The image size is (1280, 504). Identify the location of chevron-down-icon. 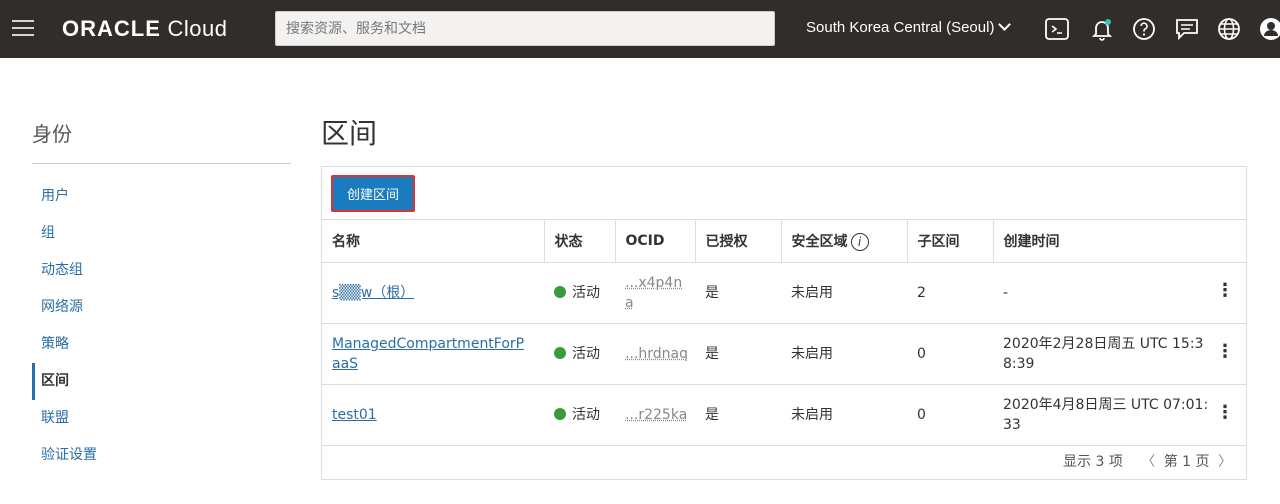
(1005, 24).